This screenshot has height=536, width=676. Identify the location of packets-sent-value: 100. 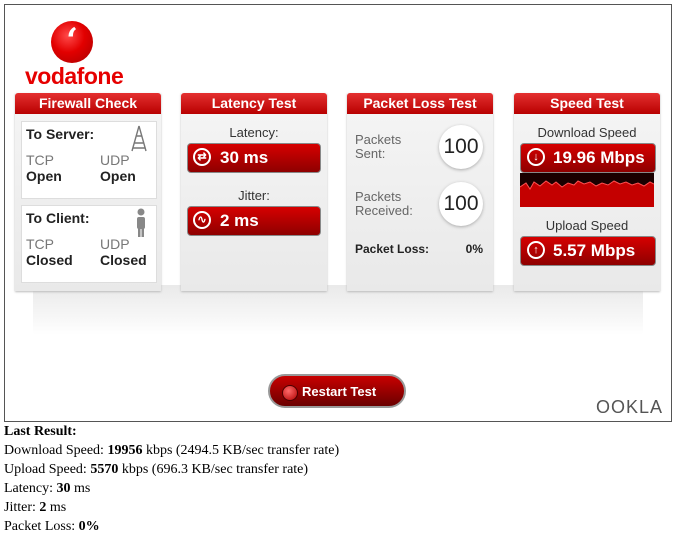
(461, 147).